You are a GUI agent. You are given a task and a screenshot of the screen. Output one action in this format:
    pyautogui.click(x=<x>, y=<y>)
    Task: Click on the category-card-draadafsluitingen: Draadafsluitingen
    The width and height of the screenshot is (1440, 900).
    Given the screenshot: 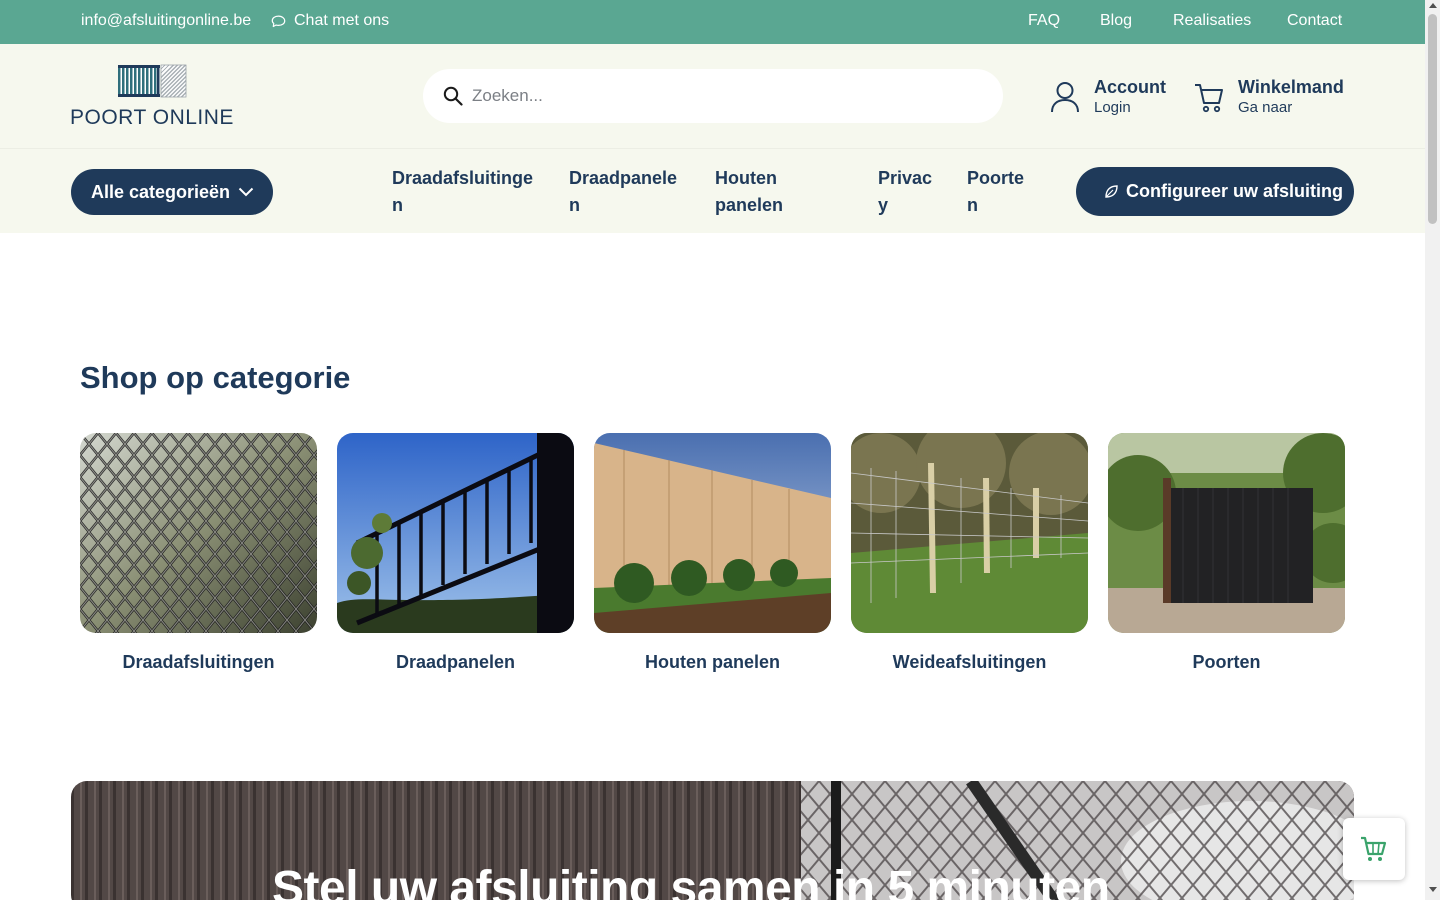 What is the action you would take?
    pyautogui.click(x=198, y=553)
    